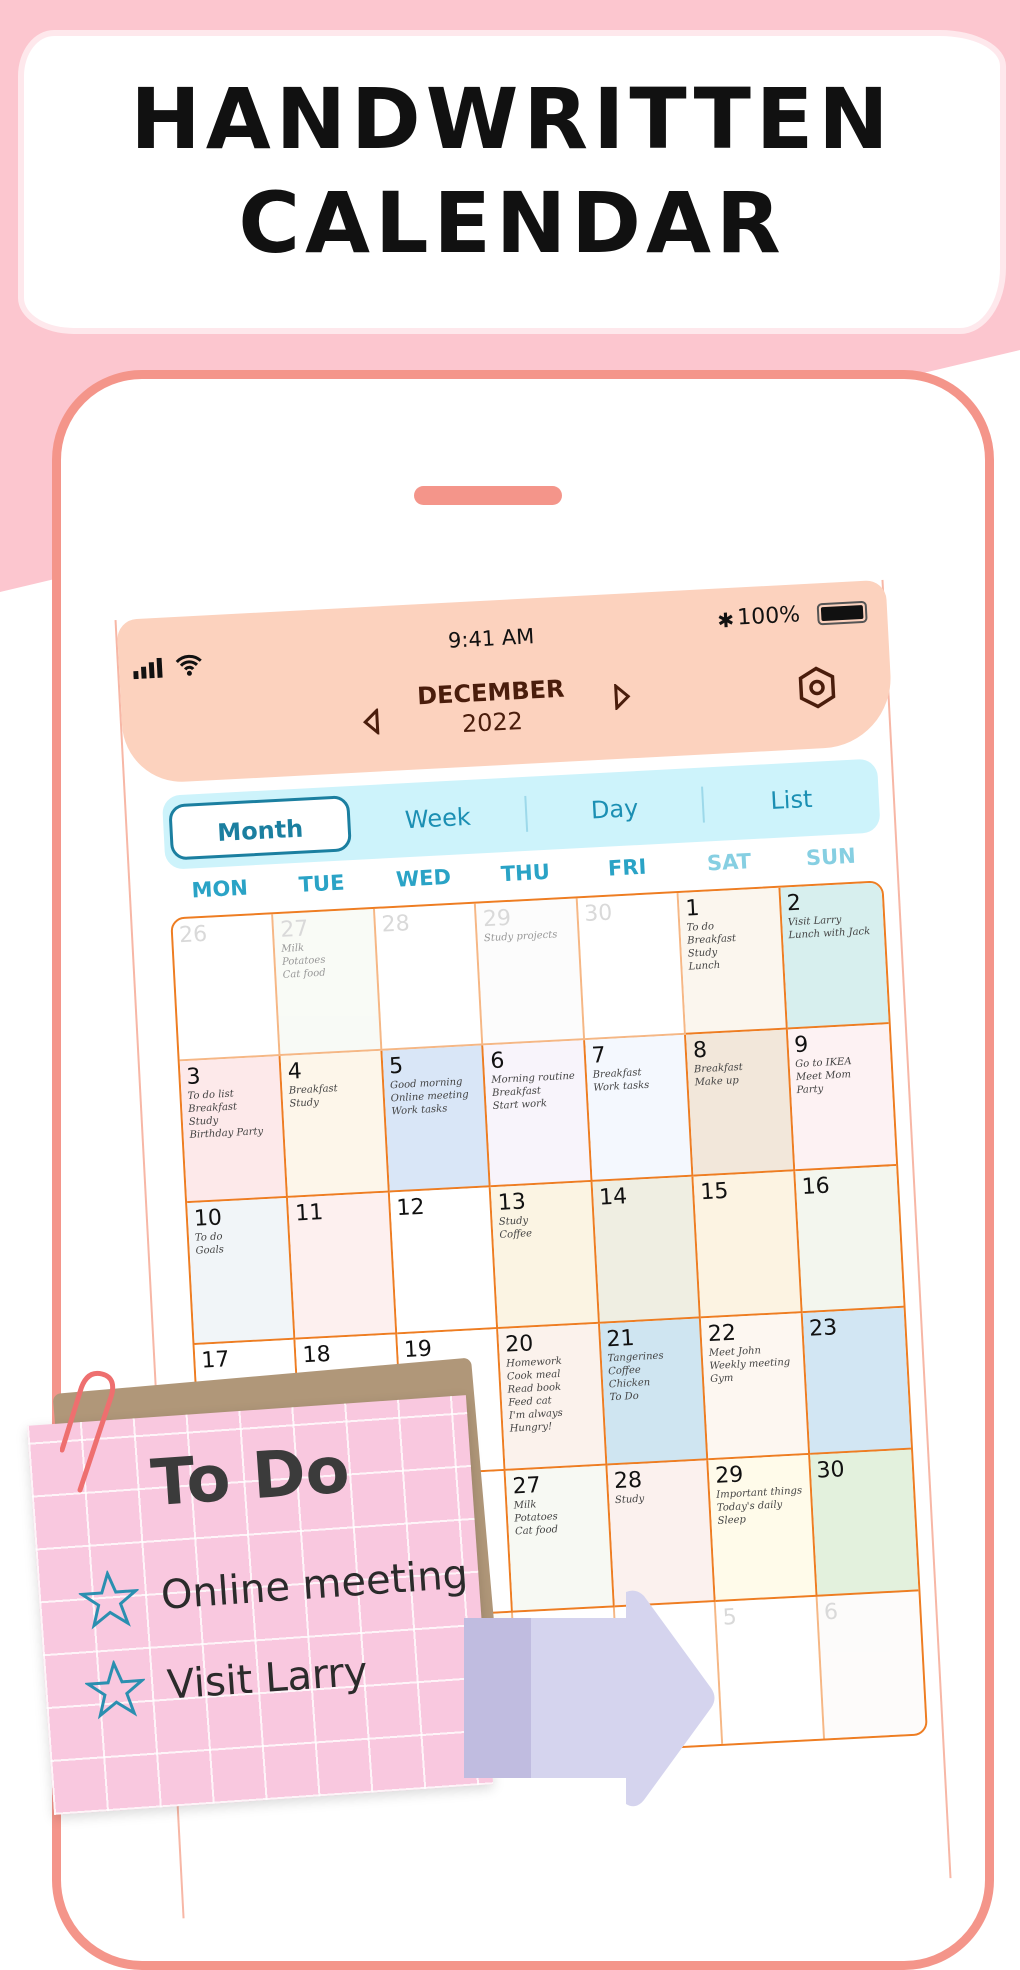 This screenshot has width=1020, height=1970. I want to click on todo-item: Visit Larry, so click(226, 1682).